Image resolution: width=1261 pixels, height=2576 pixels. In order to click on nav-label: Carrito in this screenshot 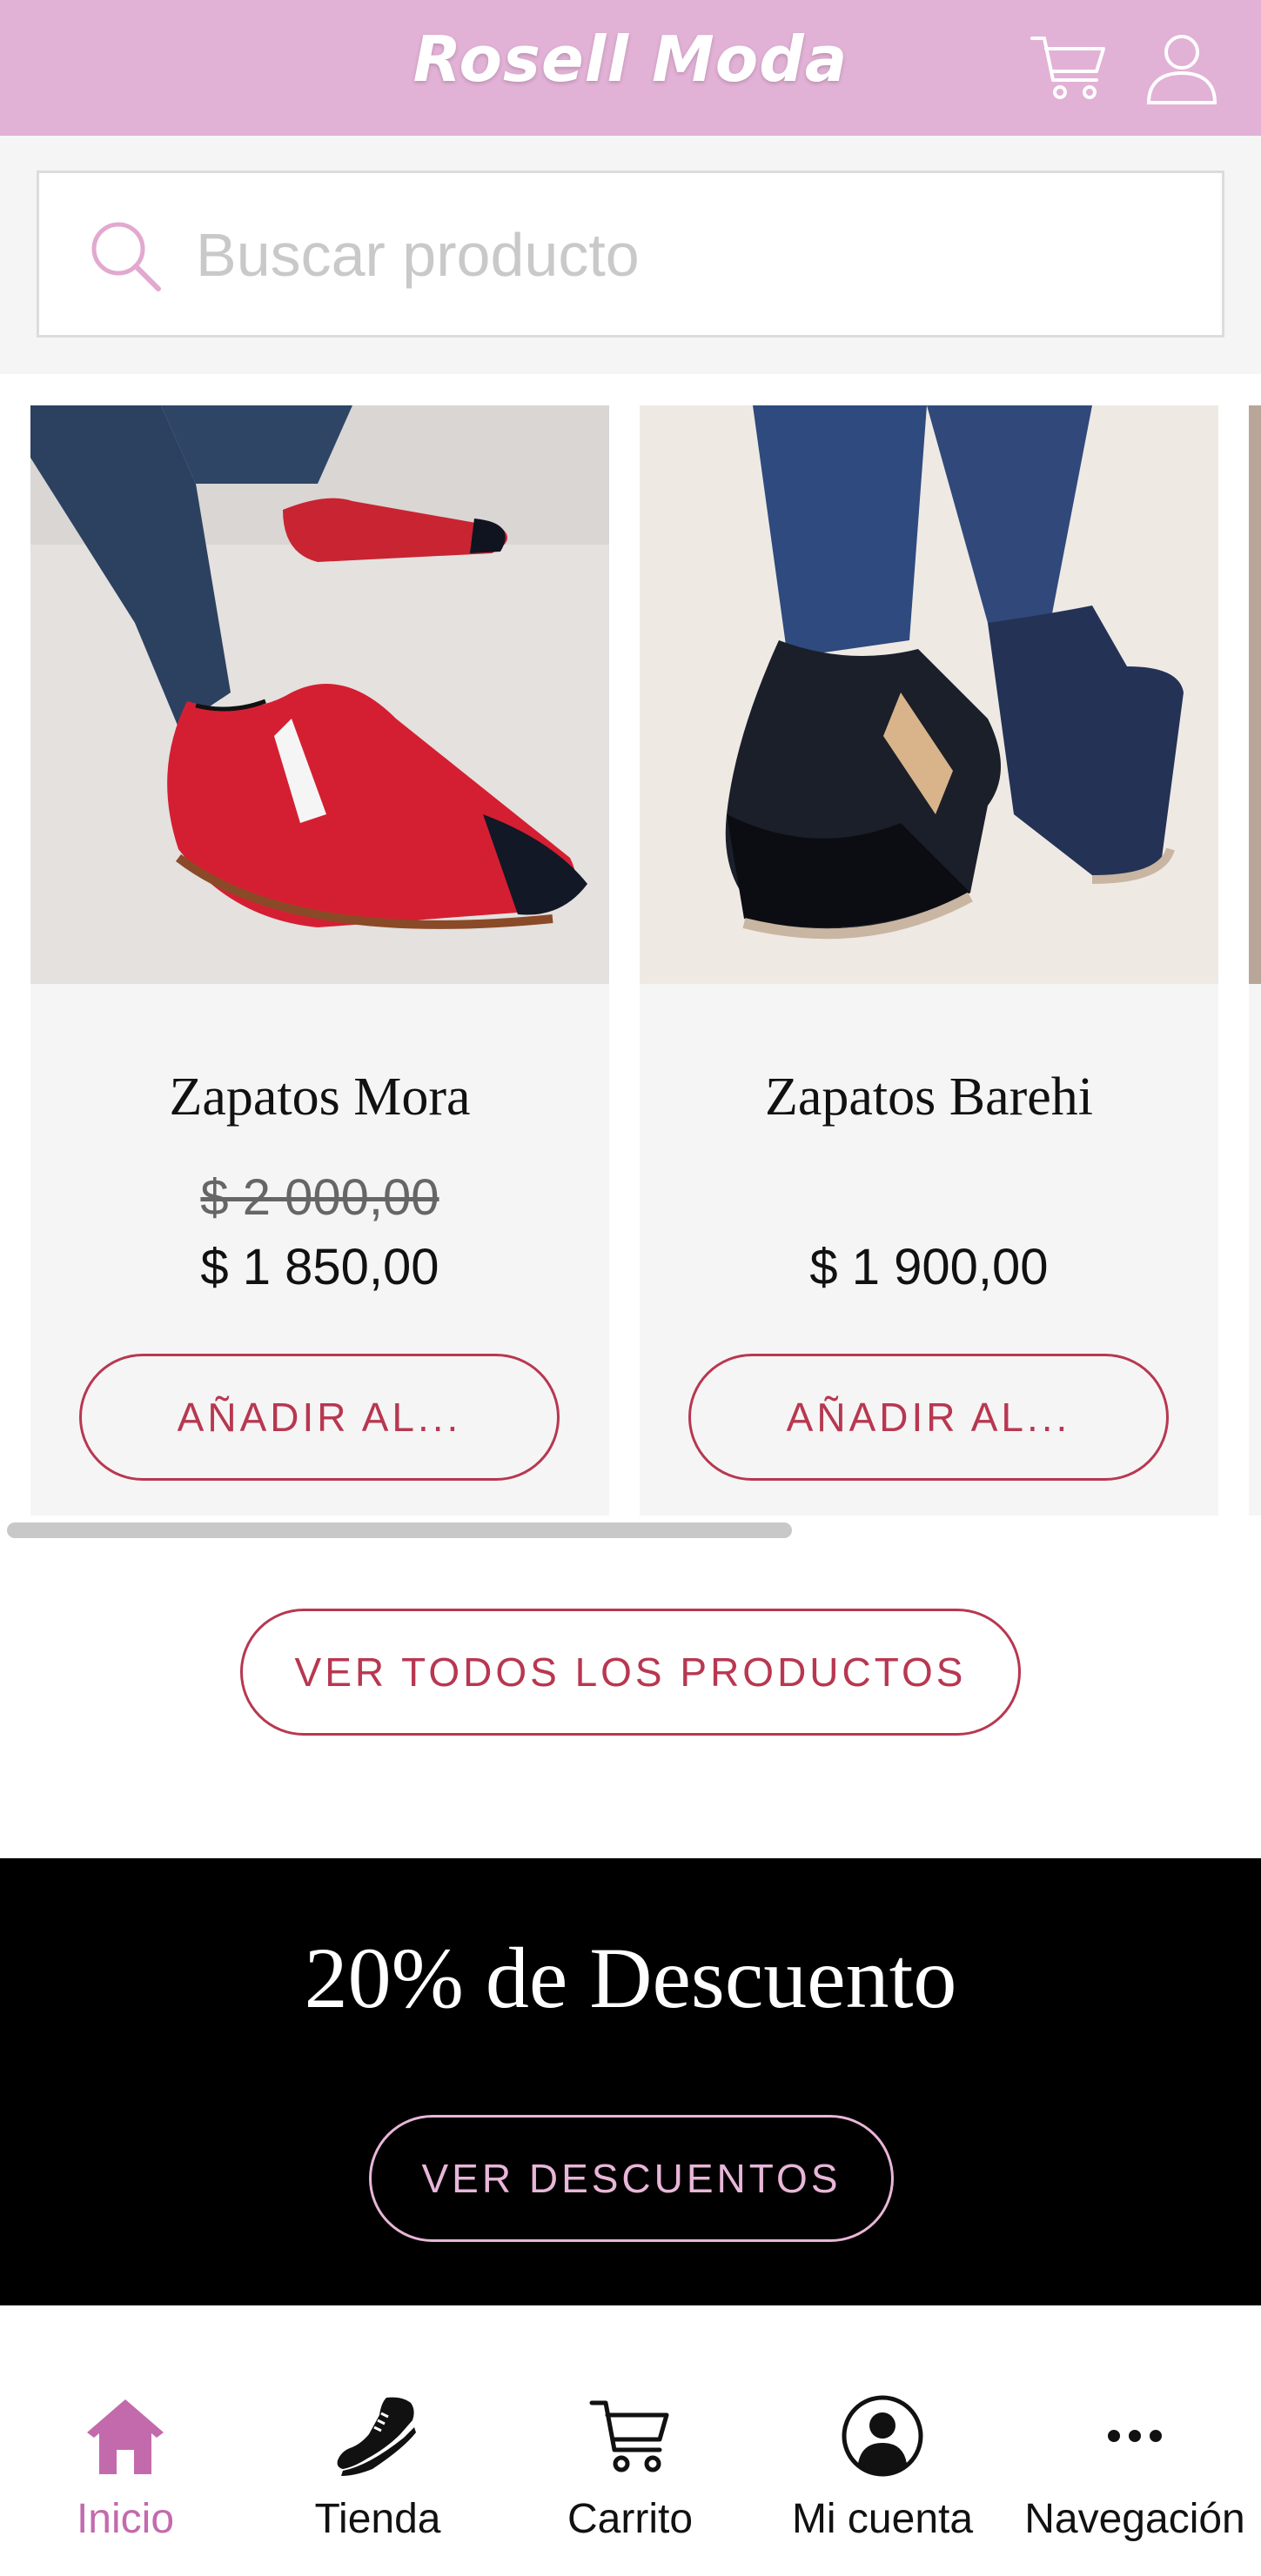, I will do `click(630, 2519)`.